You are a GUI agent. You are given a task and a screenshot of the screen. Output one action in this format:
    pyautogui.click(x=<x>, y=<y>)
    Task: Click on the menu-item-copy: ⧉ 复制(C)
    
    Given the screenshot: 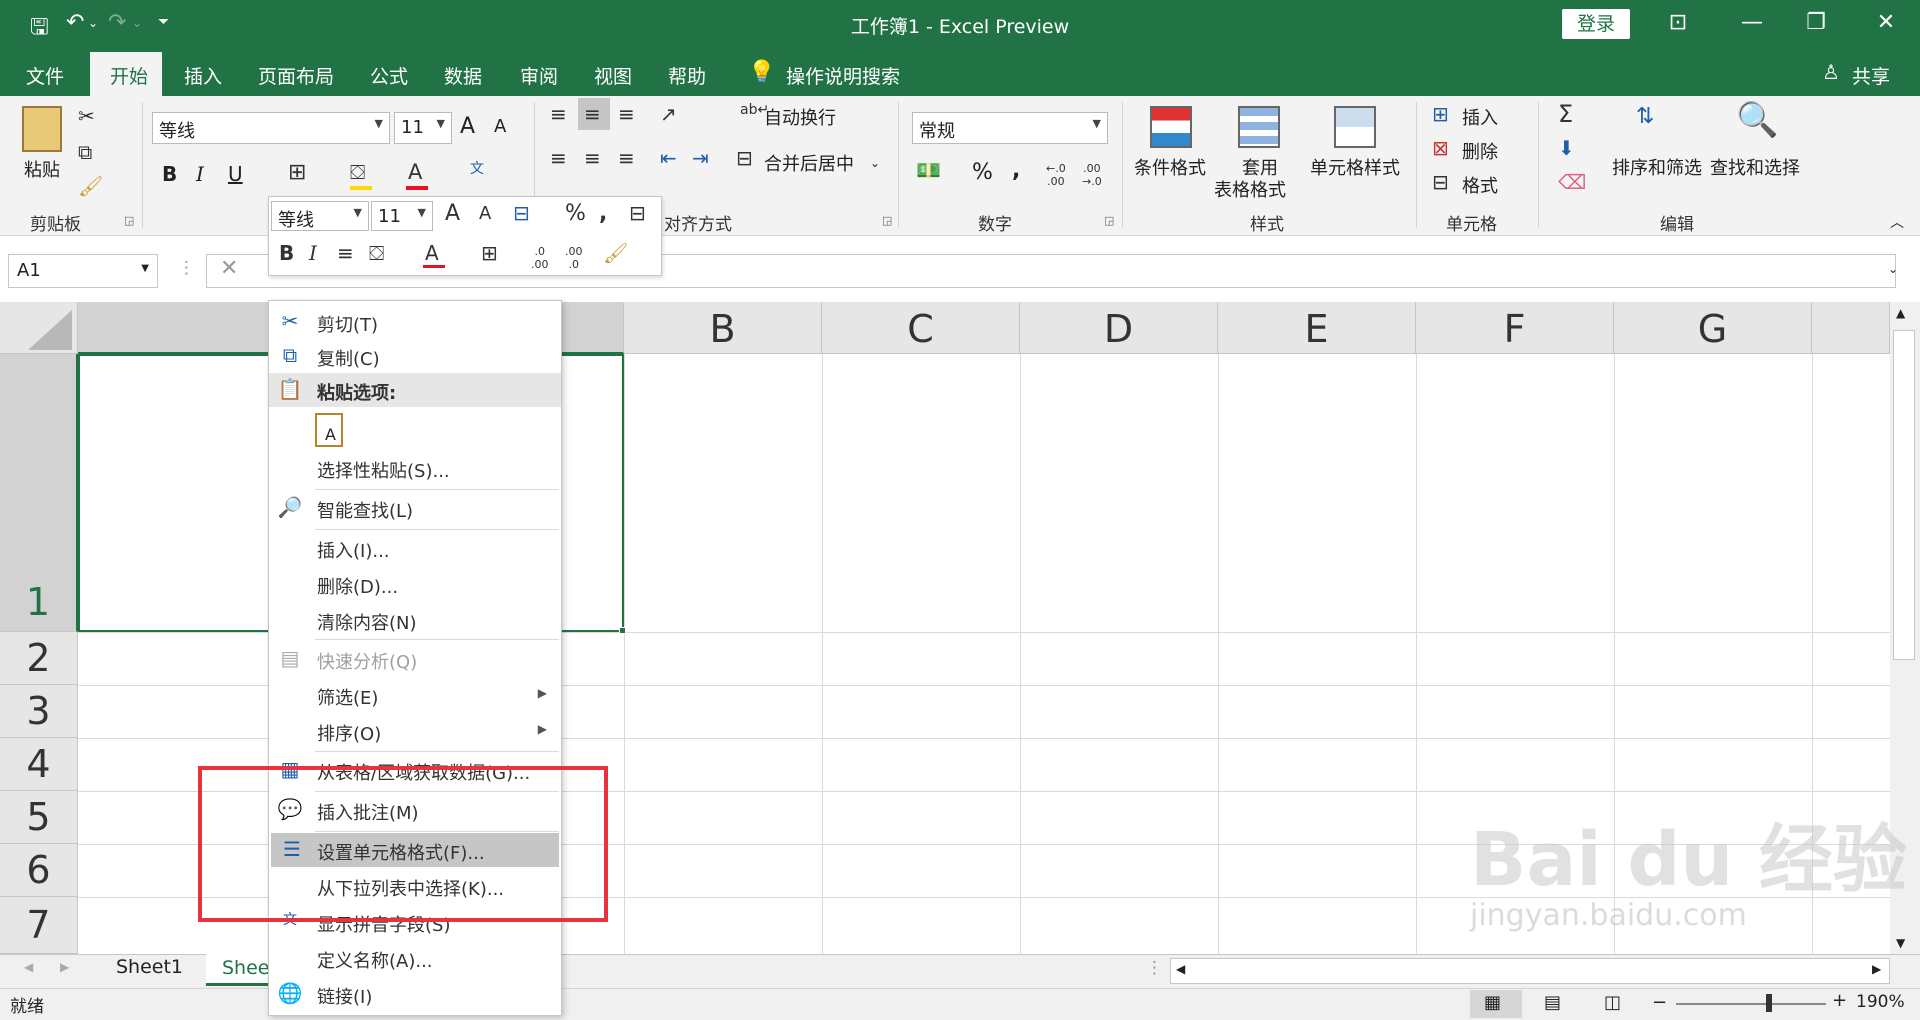 What is the action you would take?
    pyautogui.click(x=415, y=356)
    